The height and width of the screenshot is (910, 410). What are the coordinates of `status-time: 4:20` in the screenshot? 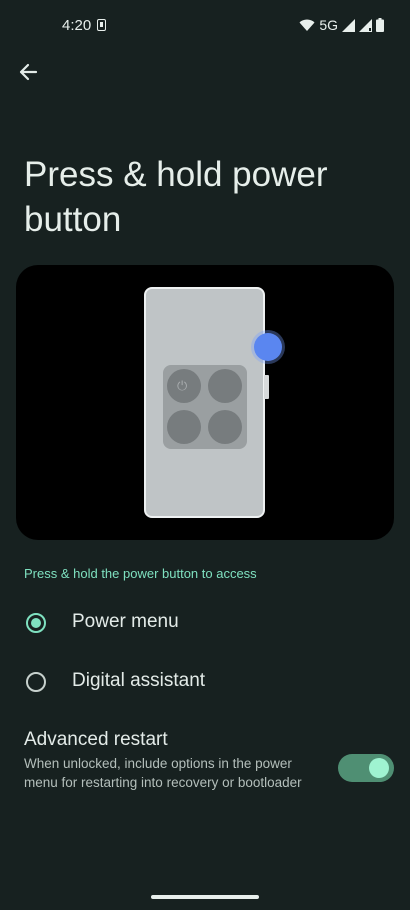 It's located at (77, 25).